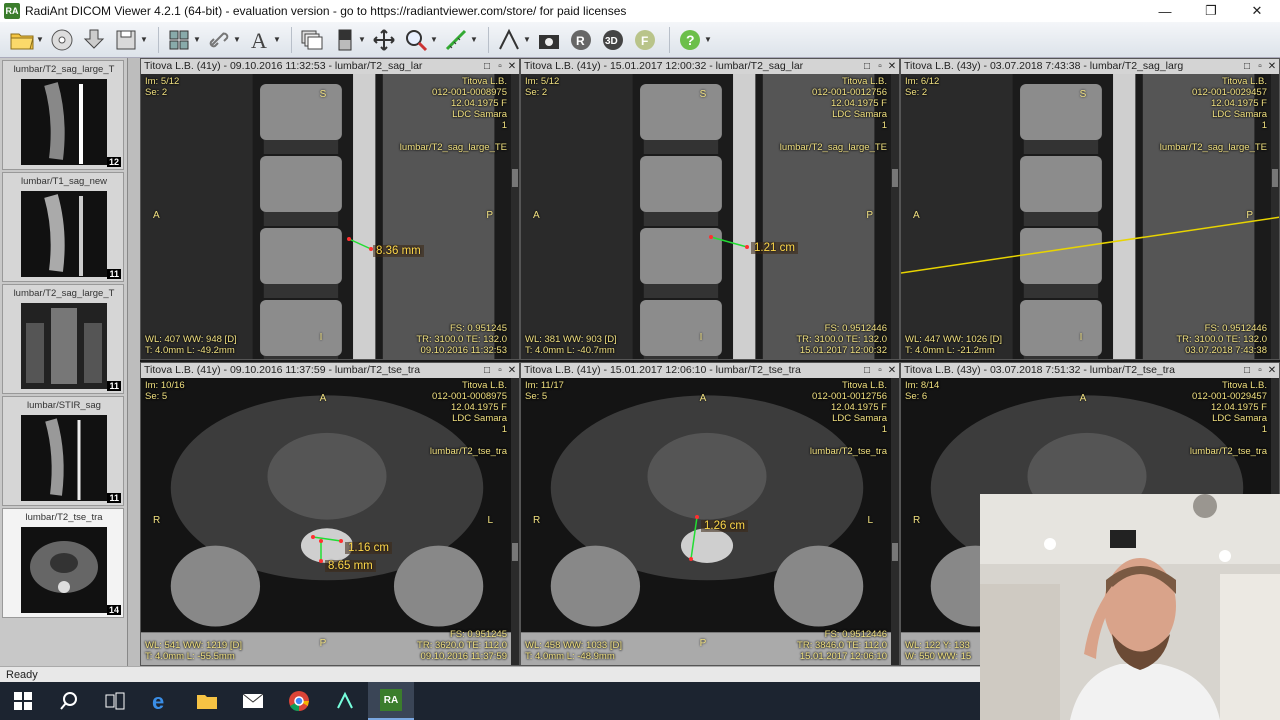  I want to click on angle-button: ▼, so click(513, 40).